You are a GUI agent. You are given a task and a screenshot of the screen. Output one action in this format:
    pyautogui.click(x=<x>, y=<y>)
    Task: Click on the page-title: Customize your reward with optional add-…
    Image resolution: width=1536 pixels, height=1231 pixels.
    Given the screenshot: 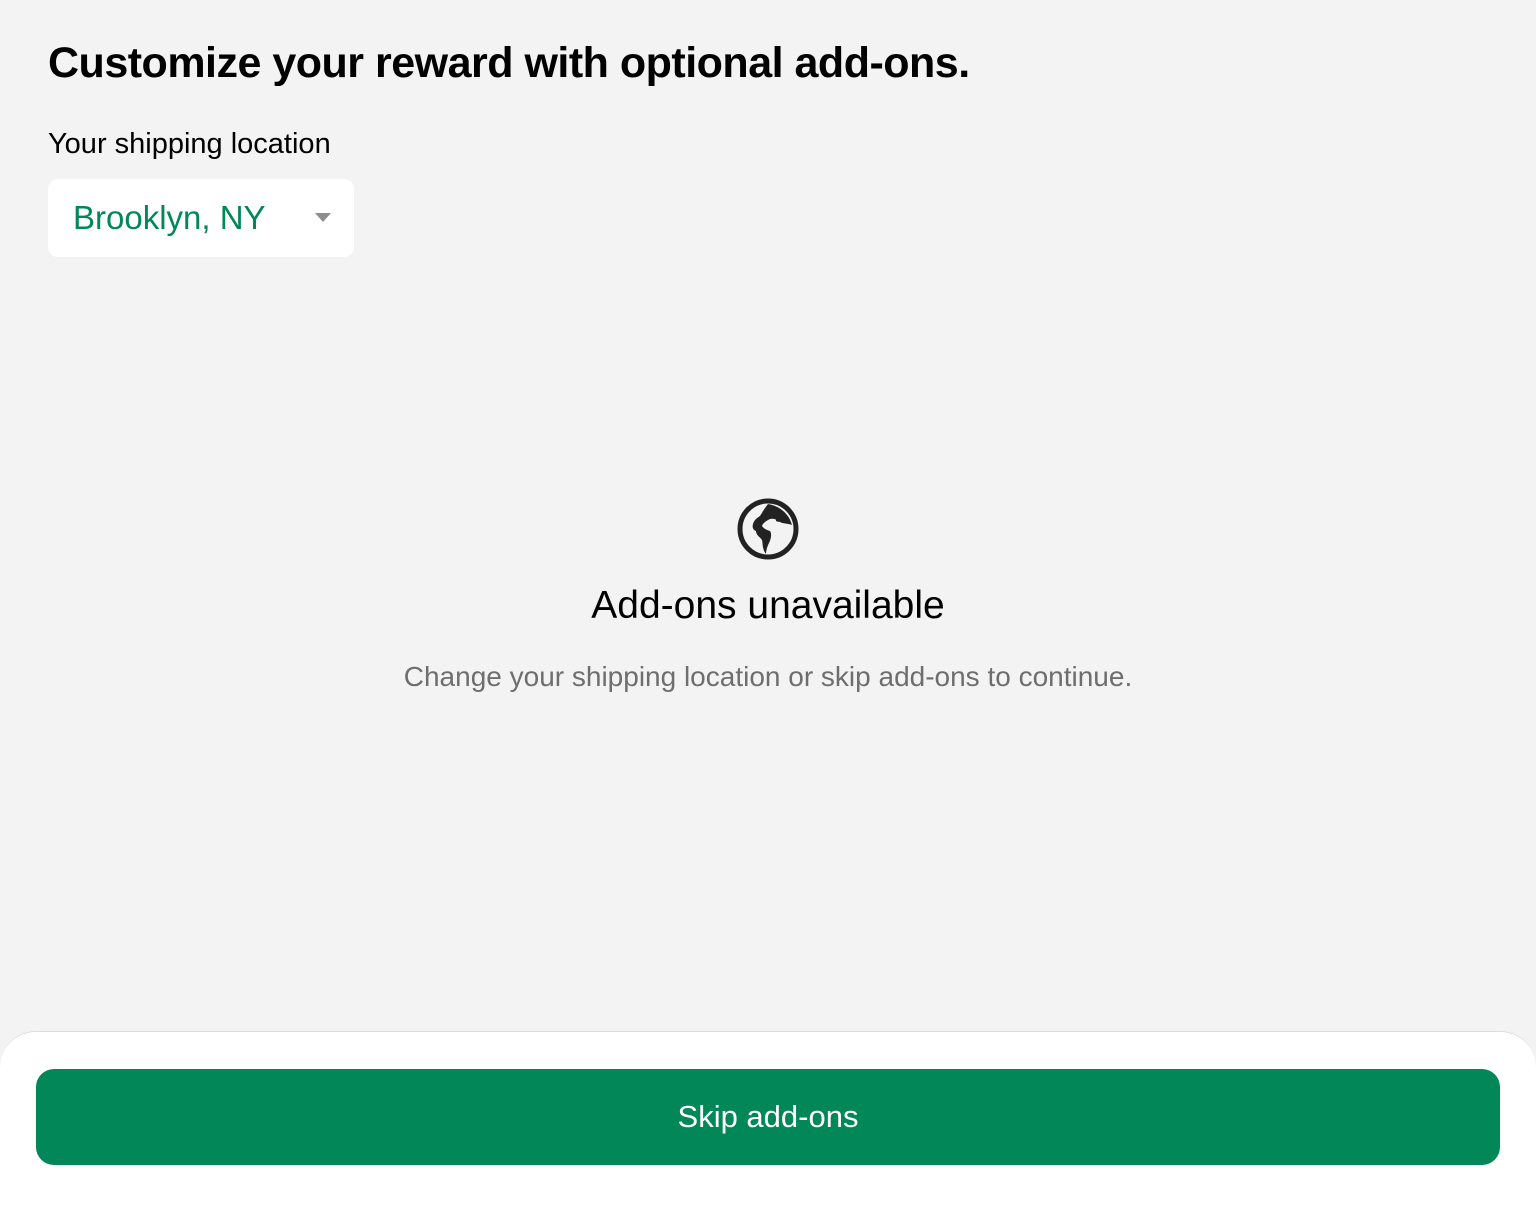 What is the action you would take?
    pyautogui.click(x=509, y=63)
    